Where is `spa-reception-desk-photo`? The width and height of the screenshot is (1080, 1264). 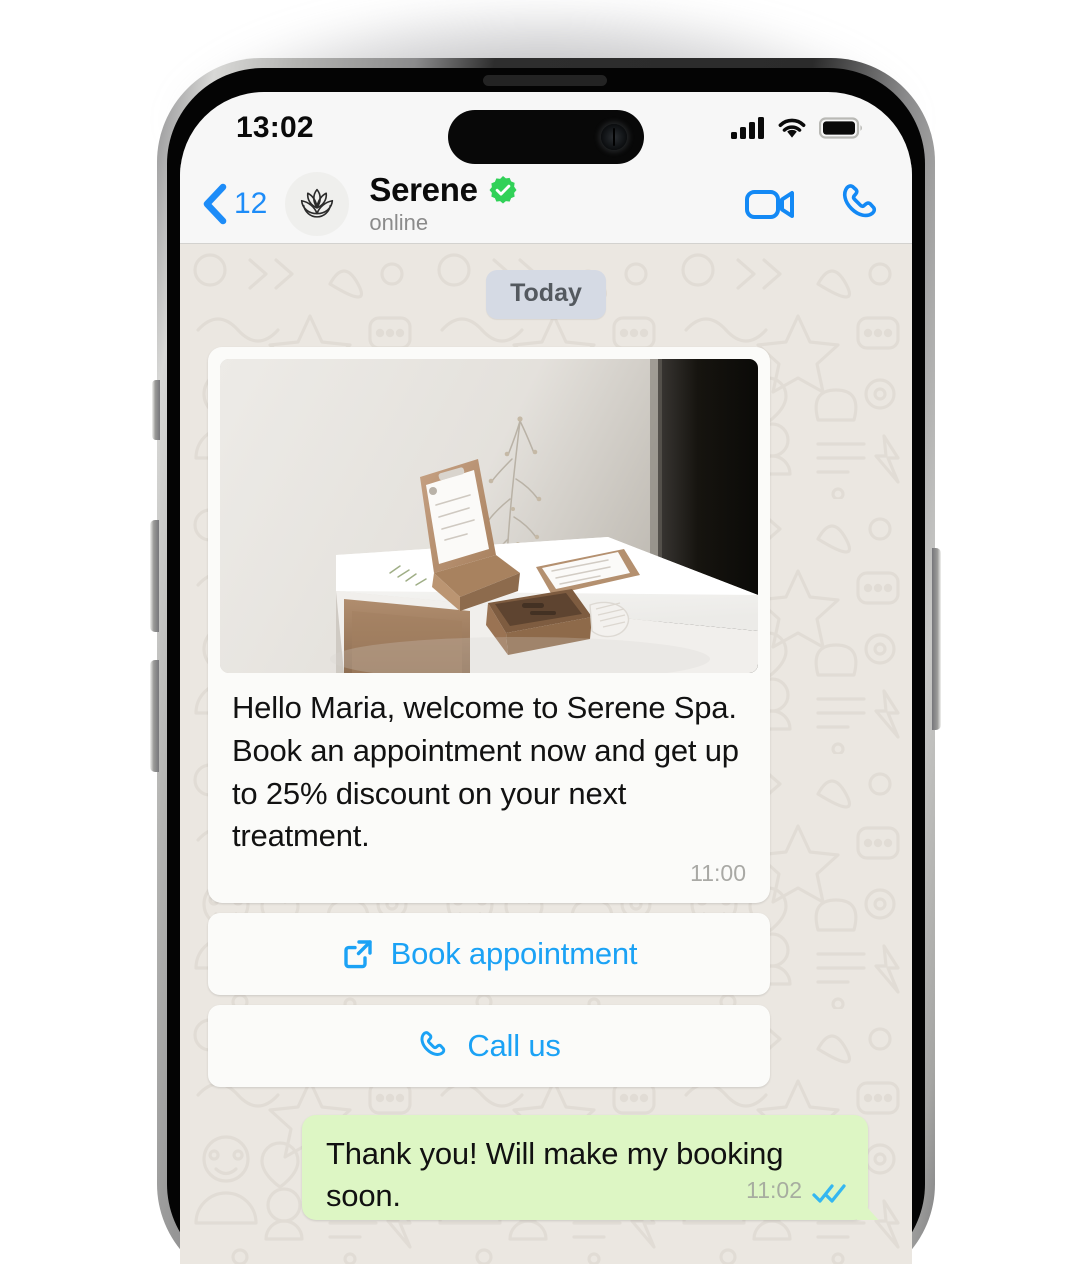 spa-reception-desk-photo is located at coordinates (489, 516).